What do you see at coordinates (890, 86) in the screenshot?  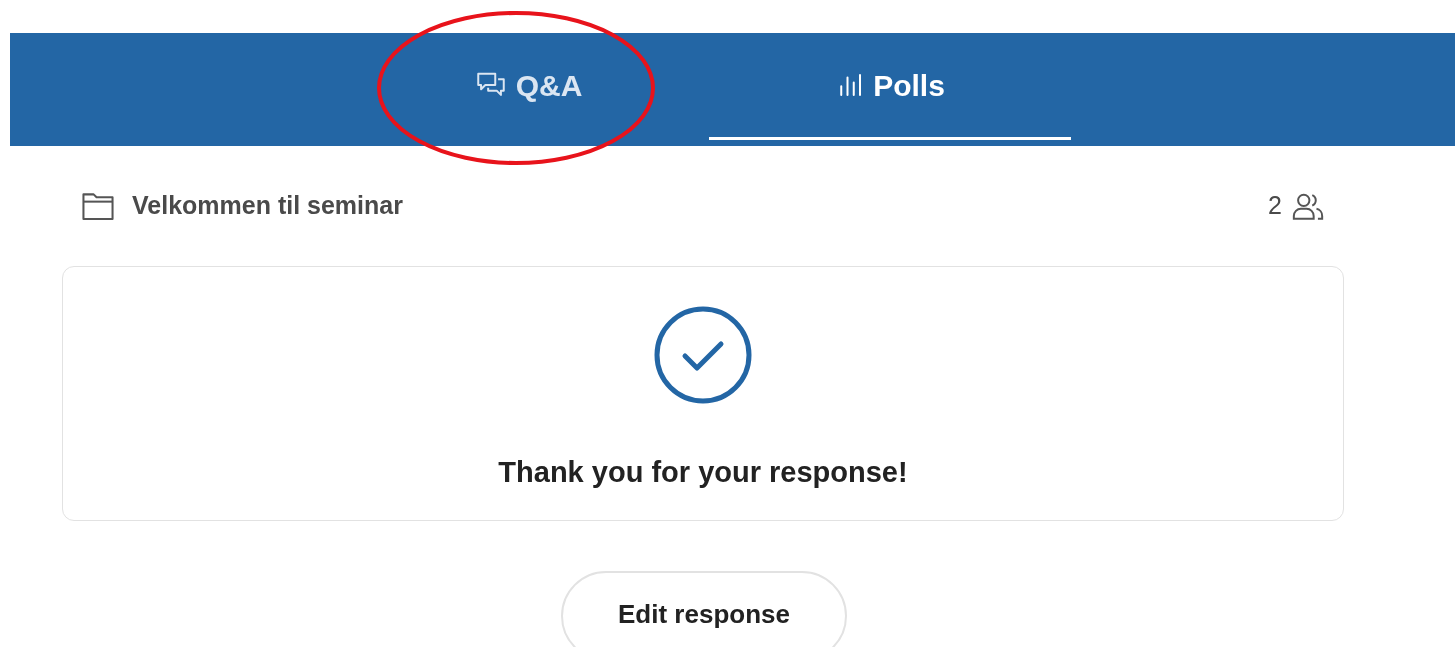 I see `tab: Polls` at bounding box center [890, 86].